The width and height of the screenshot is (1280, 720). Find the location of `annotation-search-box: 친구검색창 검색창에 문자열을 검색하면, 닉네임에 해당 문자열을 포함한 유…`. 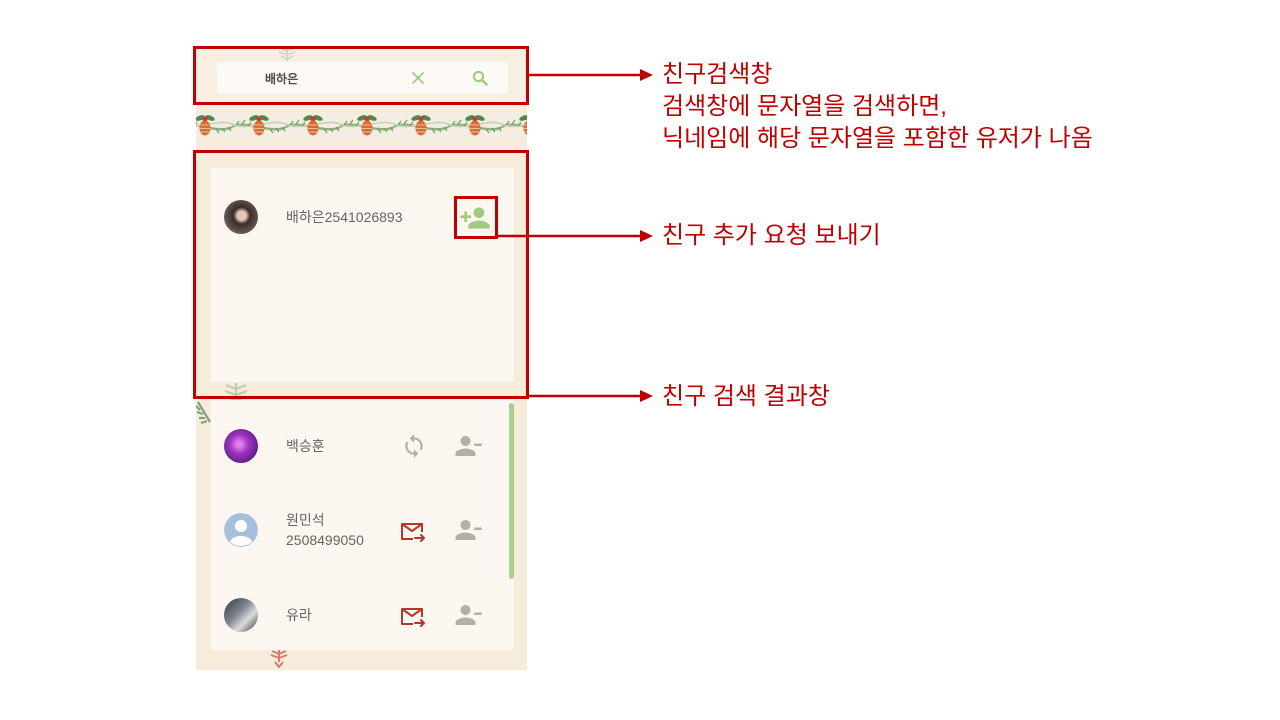

annotation-search-box: 친구검색창 검색창에 문자열을 검색하면, 닉네임에 해당 문자열을 포함한 유… is located at coordinates (877, 107).